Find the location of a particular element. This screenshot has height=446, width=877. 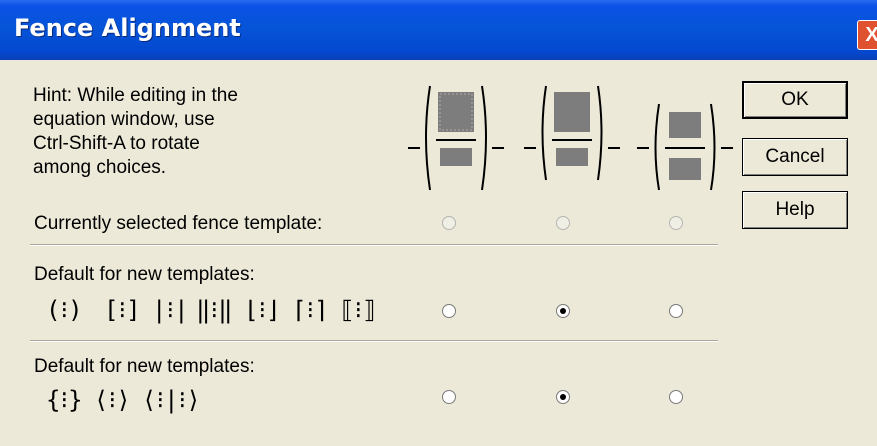

default1-option-2-radio is located at coordinates (563, 311).